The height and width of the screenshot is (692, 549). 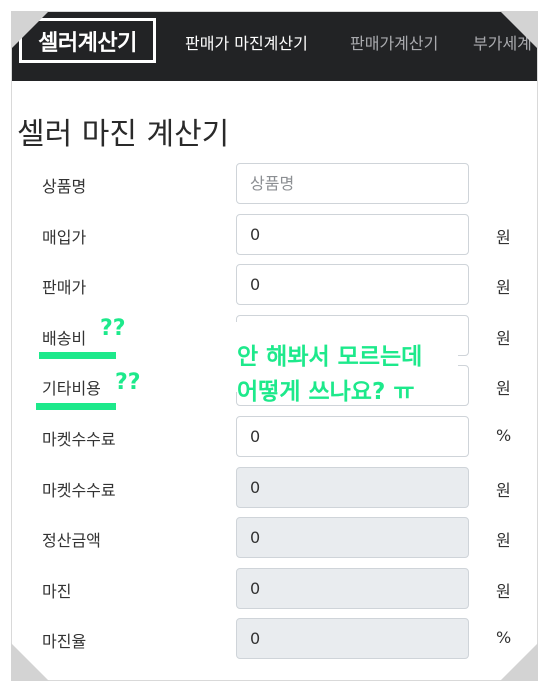 I want to click on annotation-text-line-2: 어떻게 쓰나요? ㅠ, so click(x=326, y=392).